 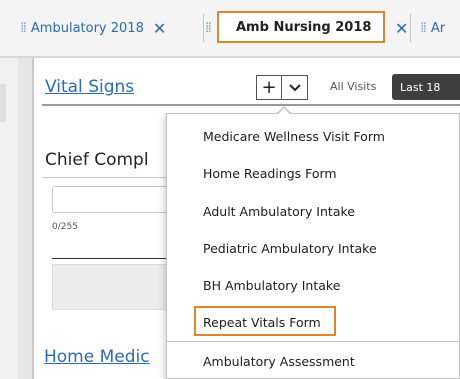 I want to click on menu-item-repeat-vitals: Repeat Vitals Form, so click(x=313, y=322).